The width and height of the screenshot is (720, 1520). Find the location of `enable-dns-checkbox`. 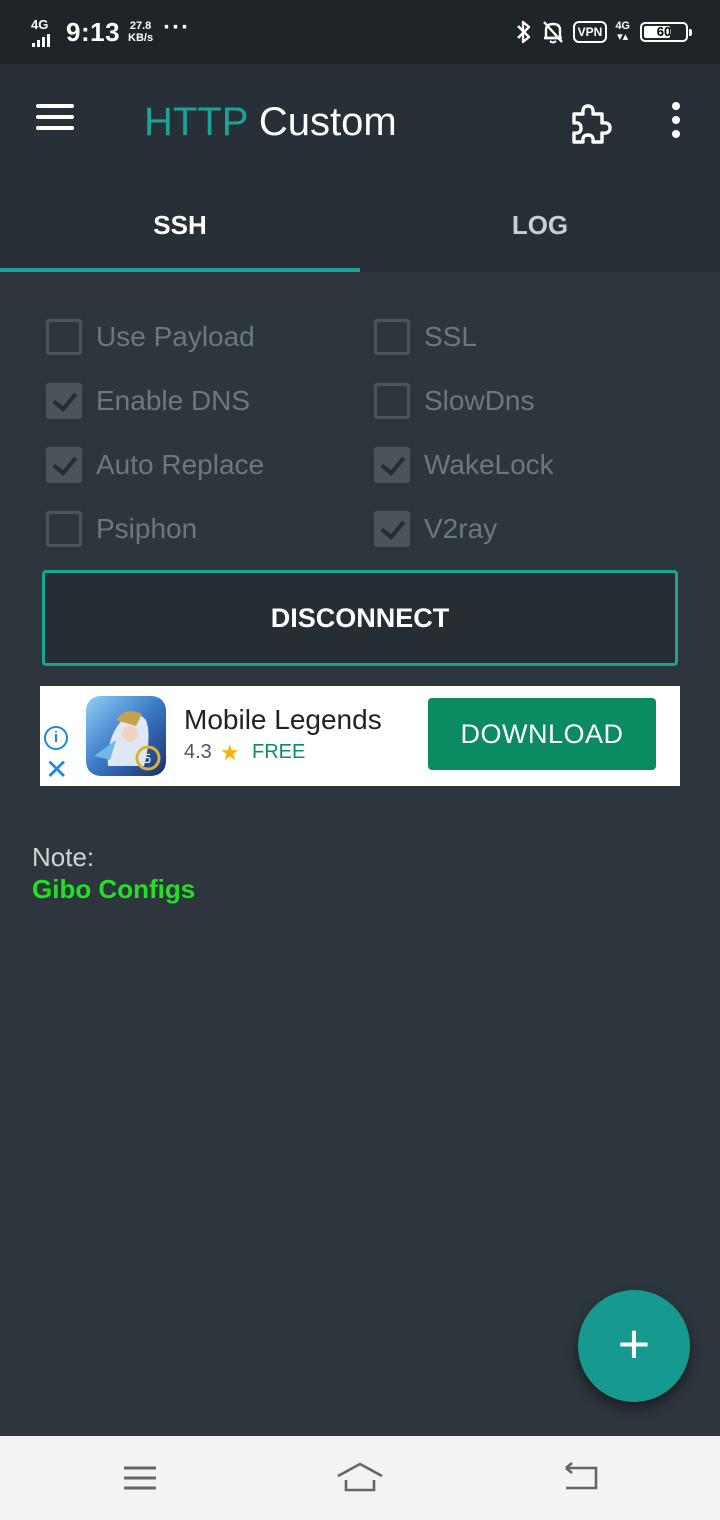

enable-dns-checkbox is located at coordinates (64, 401).